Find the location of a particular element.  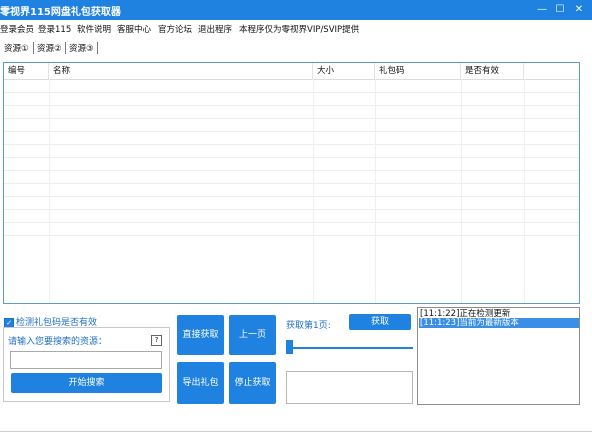

prev-page-button: 上一页 is located at coordinates (252, 335).